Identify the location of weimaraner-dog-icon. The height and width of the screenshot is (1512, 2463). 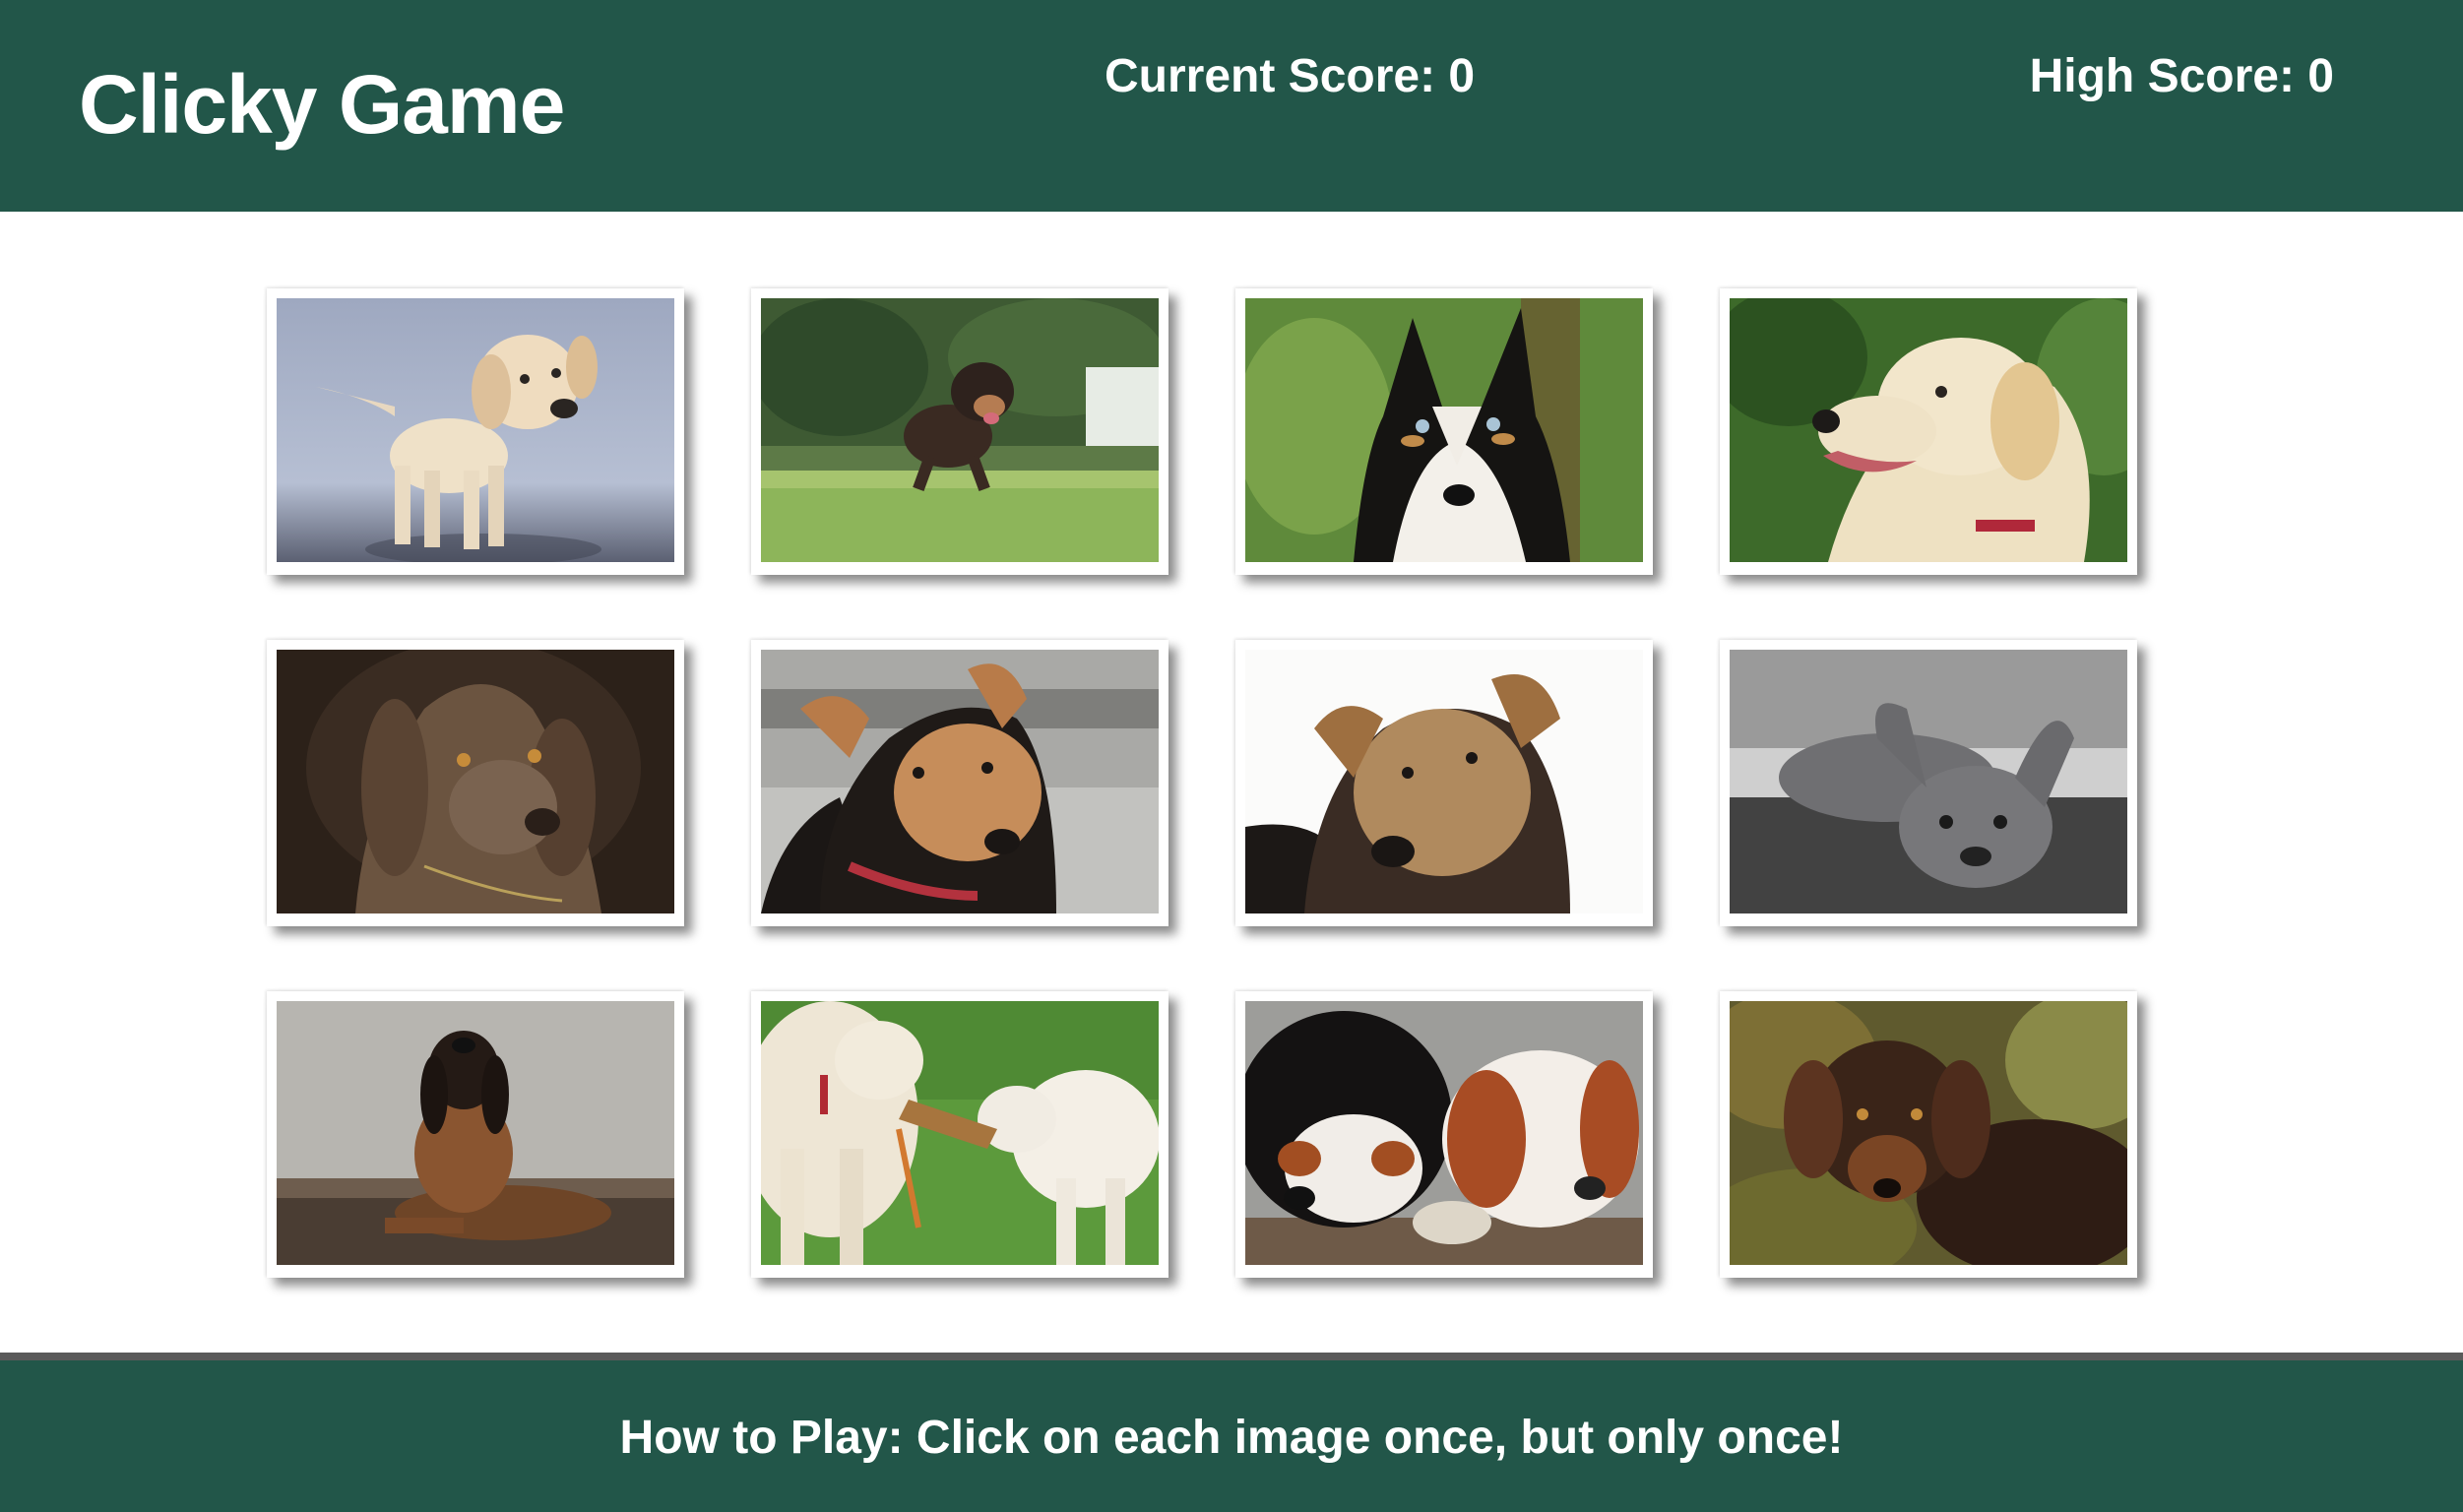
(475, 782).